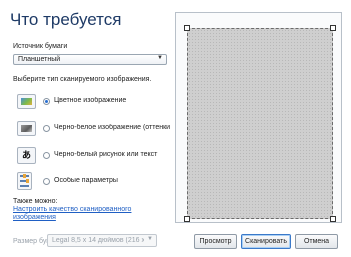  Describe the element at coordinates (106, 154) in the screenshot. I see `option-label: Черно-белый рисунок или текст` at that location.